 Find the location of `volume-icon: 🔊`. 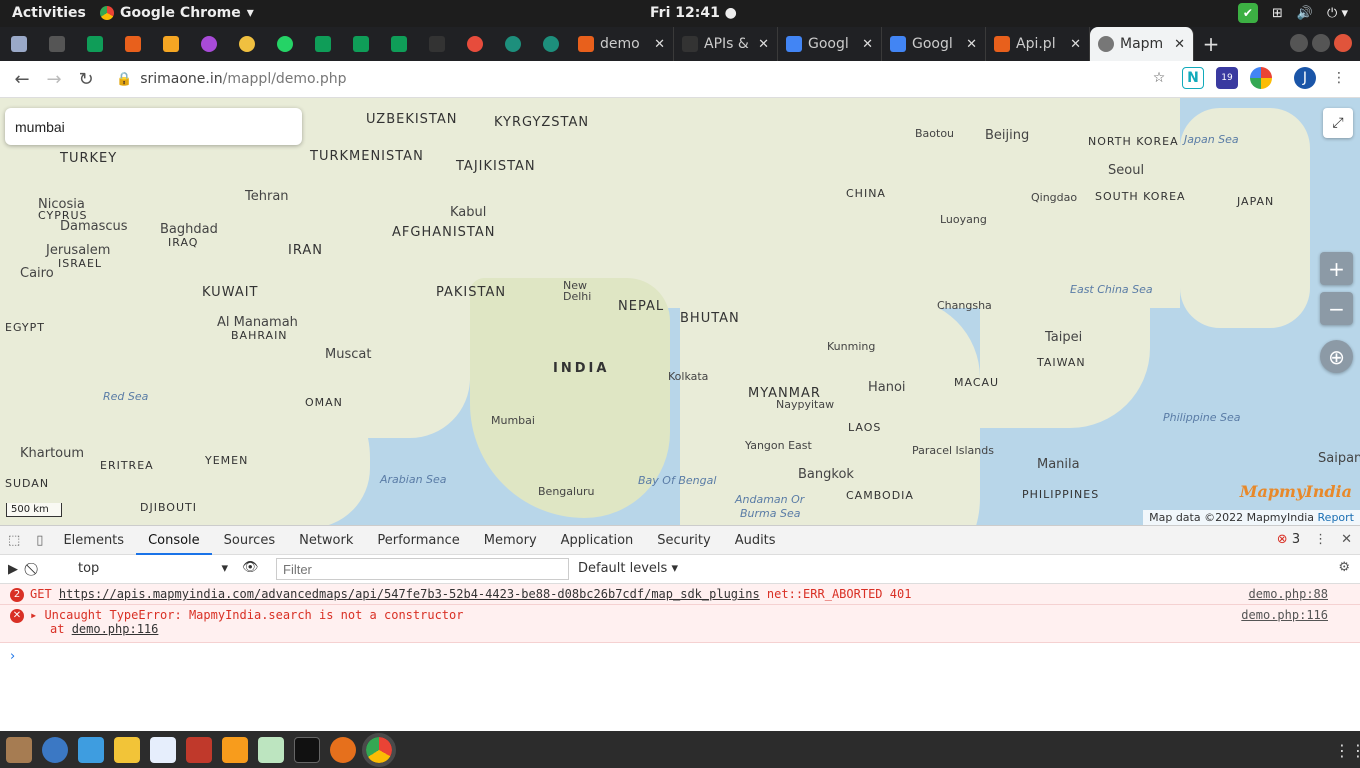

volume-icon: 🔊 is located at coordinates (1305, 13).